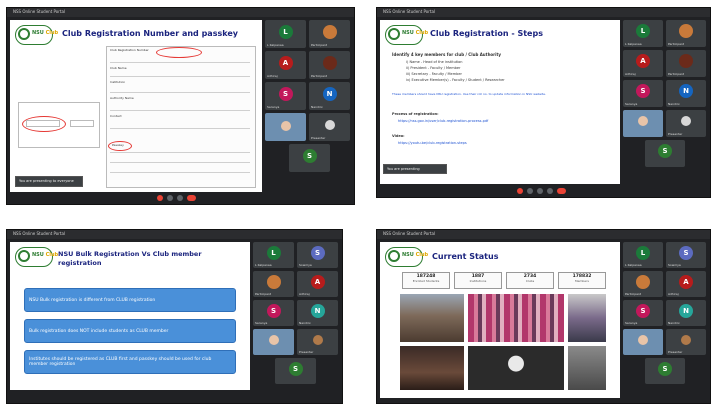 Image resolution: width=714 pixels, height=405 pixels. I want to click on slide-title-line1: NSU Bulk Registration Vs Club member, so click(130, 254).